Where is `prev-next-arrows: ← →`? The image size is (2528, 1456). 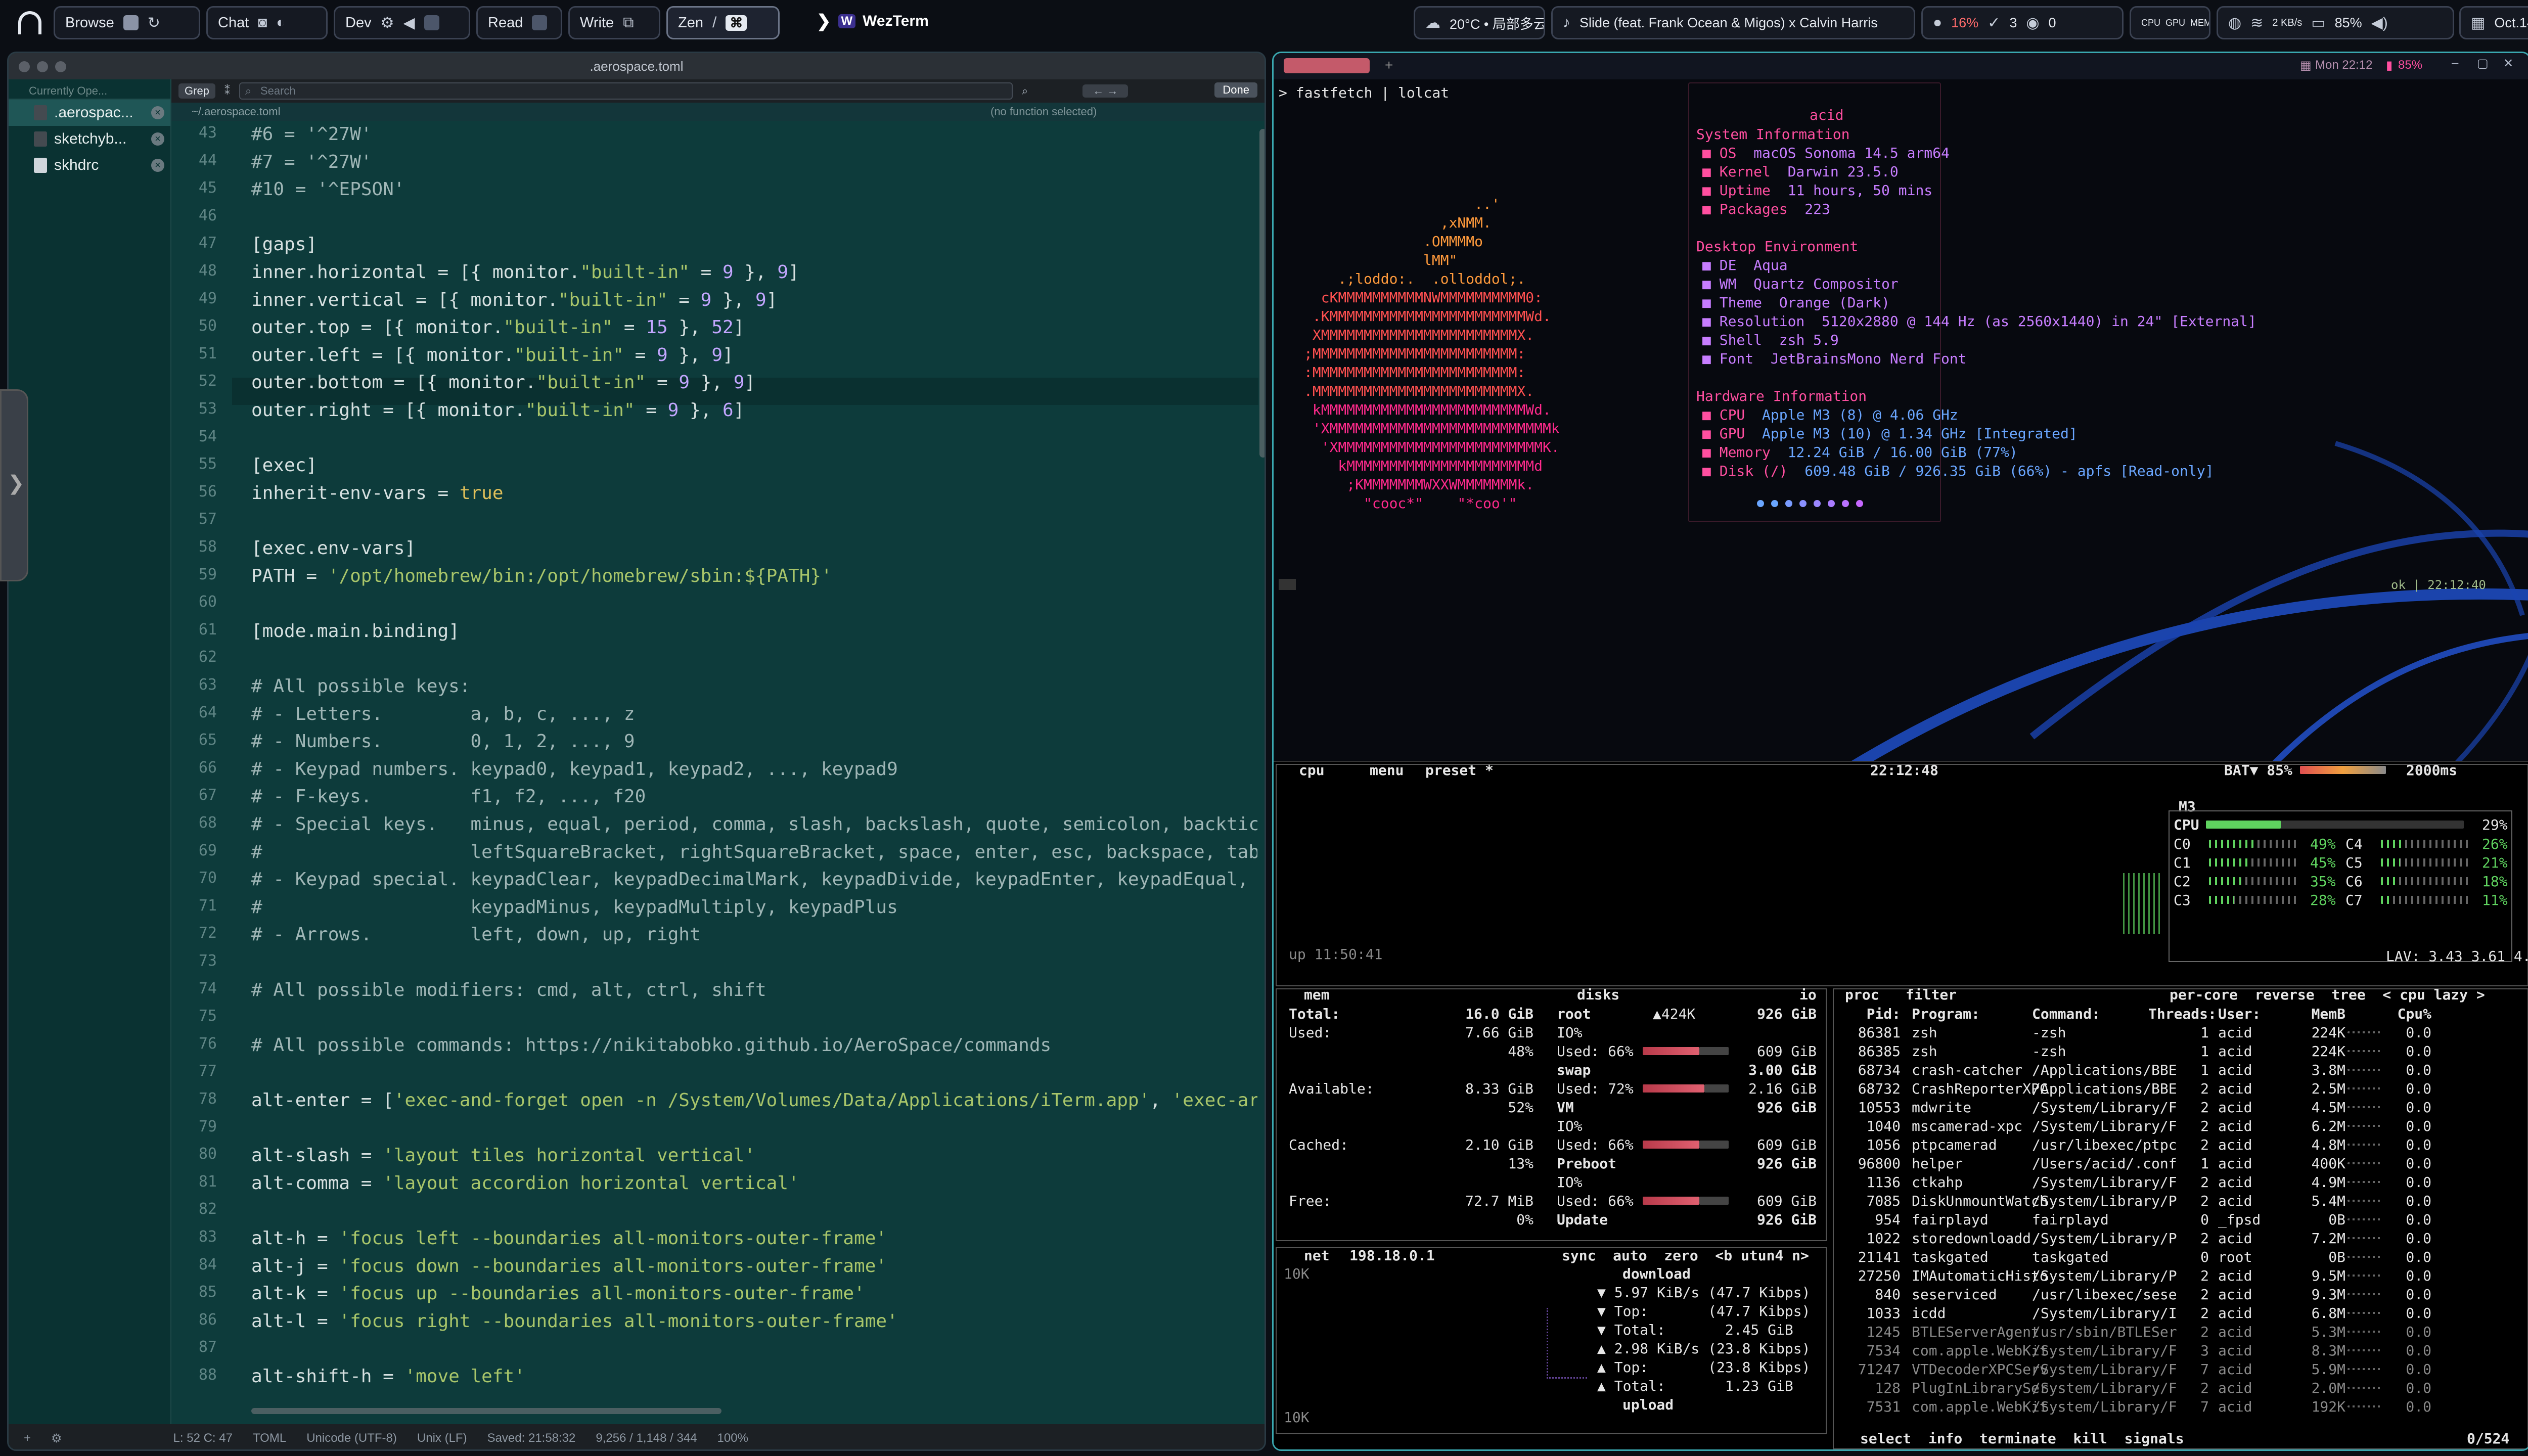 prev-next-arrows: ← → is located at coordinates (1105, 91).